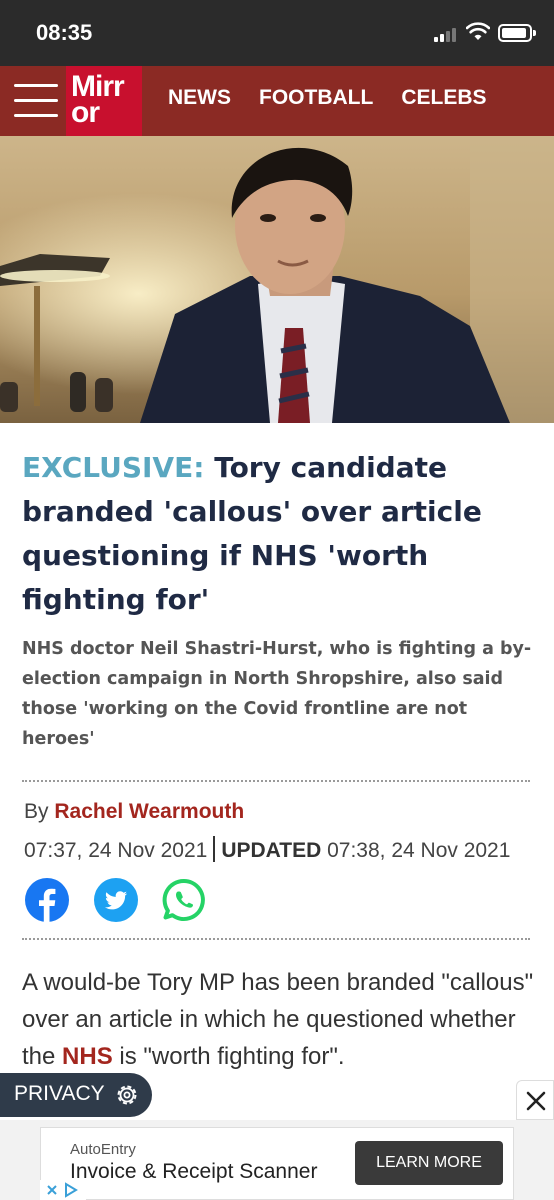 The image size is (554, 1200). I want to click on nhs-link: NHS, so click(87, 1056).